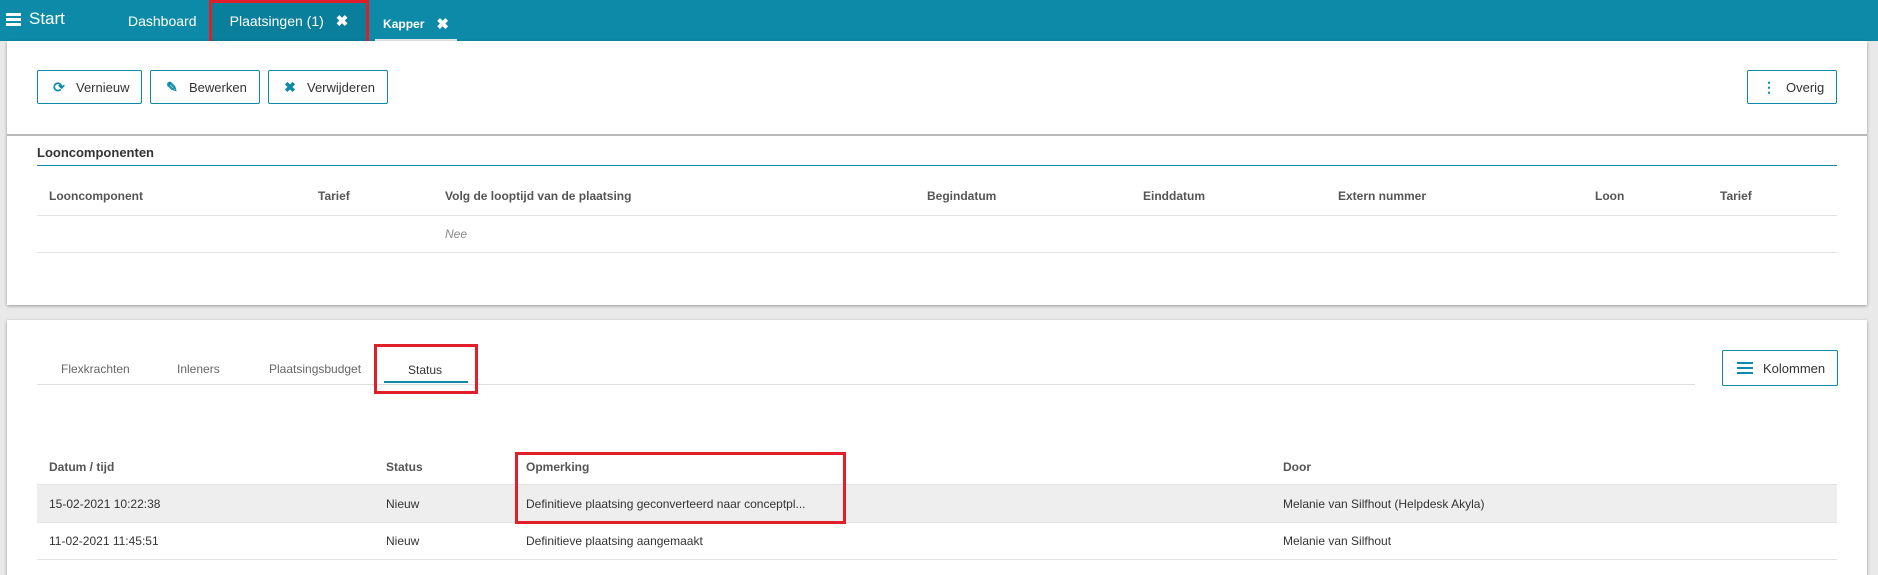 The height and width of the screenshot is (575, 1878). Describe the element at coordinates (290, 86) in the screenshot. I see `delete-x-icon: ✖` at that location.